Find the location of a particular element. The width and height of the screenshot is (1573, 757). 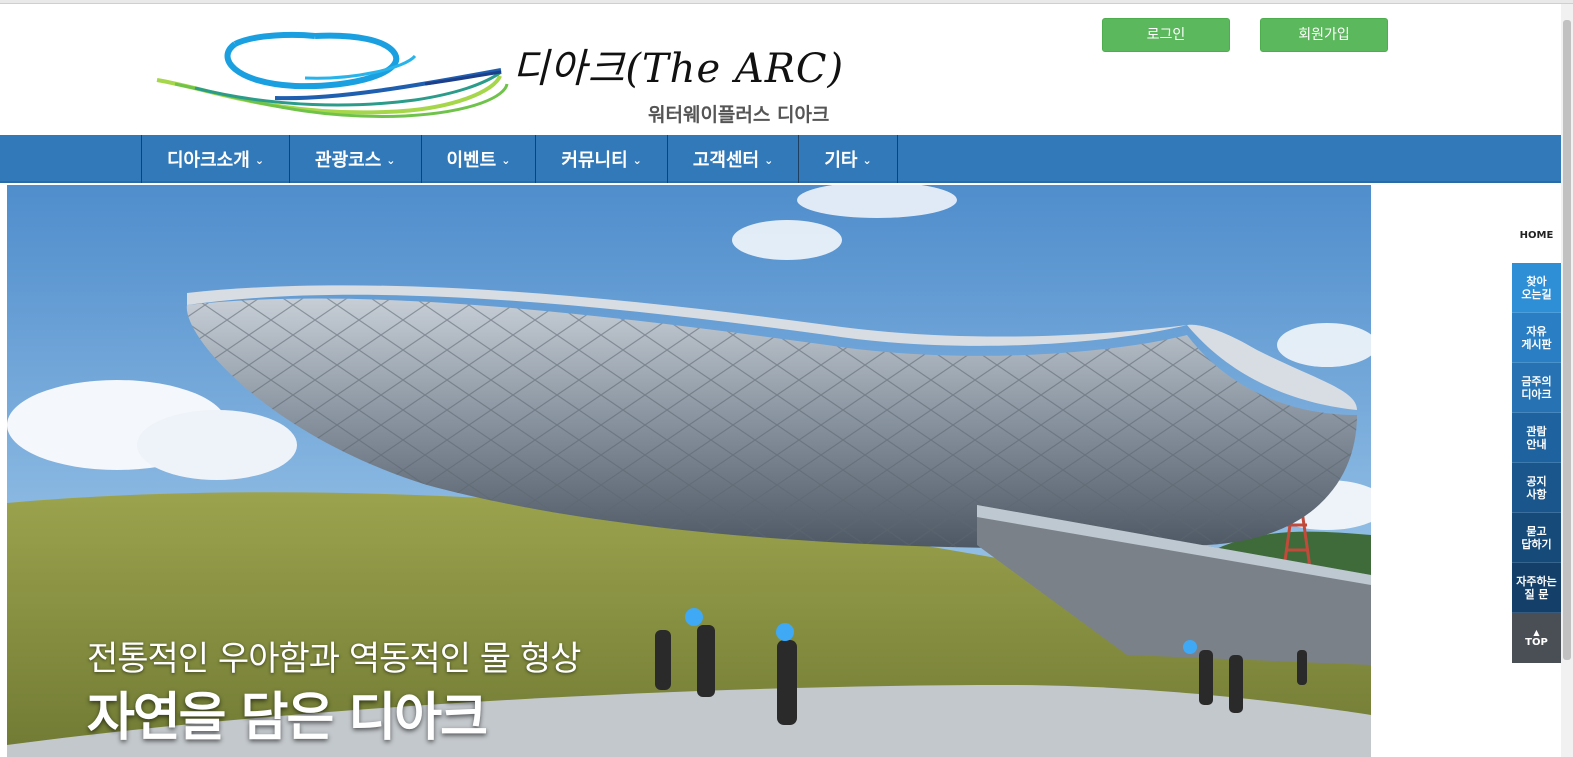

main-nav: 디아크소개 ⌄ 관광코스 ⌄ 이벤트 ⌄ 커뮤니티 ⌄ 고객센터 ⌄ 기타 ⌄ is located at coordinates (780, 159).